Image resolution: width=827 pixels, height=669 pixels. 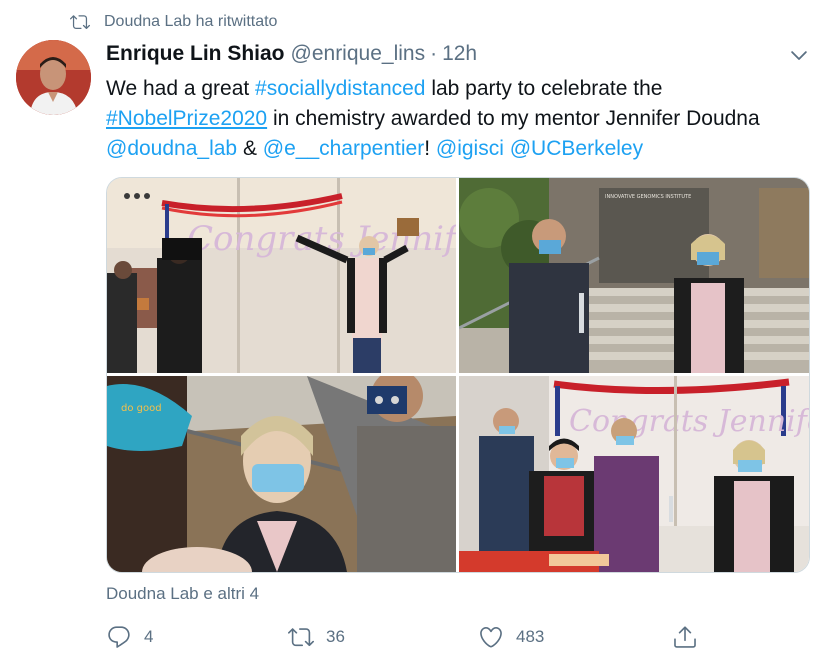 I want to click on hashtag-link: #NobelPrize2020, so click(x=186, y=118).